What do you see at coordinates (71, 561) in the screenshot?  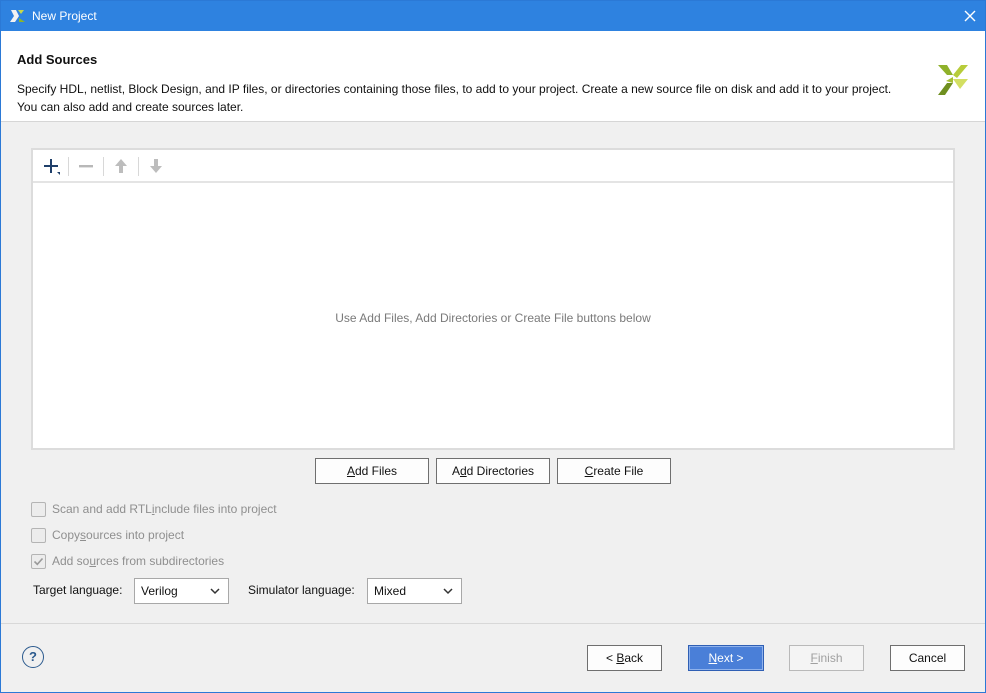 I see `option-label: Add so` at bounding box center [71, 561].